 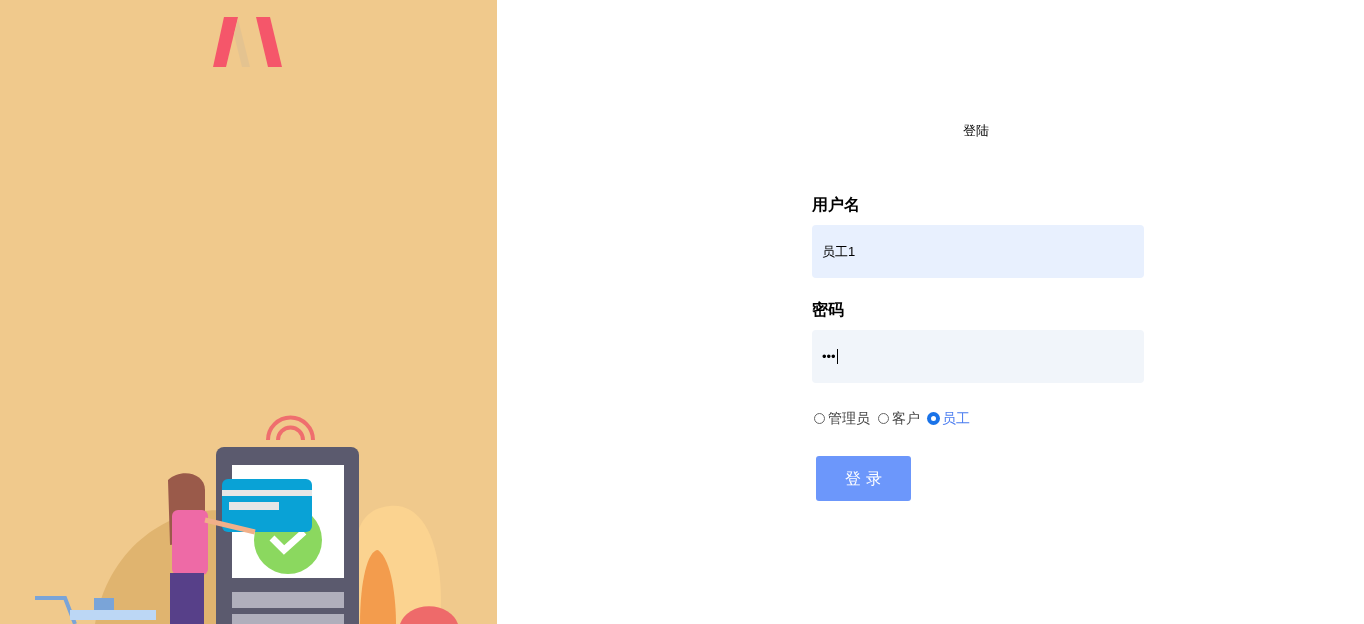 I want to click on field-label: 用户名, so click(x=836, y=205).